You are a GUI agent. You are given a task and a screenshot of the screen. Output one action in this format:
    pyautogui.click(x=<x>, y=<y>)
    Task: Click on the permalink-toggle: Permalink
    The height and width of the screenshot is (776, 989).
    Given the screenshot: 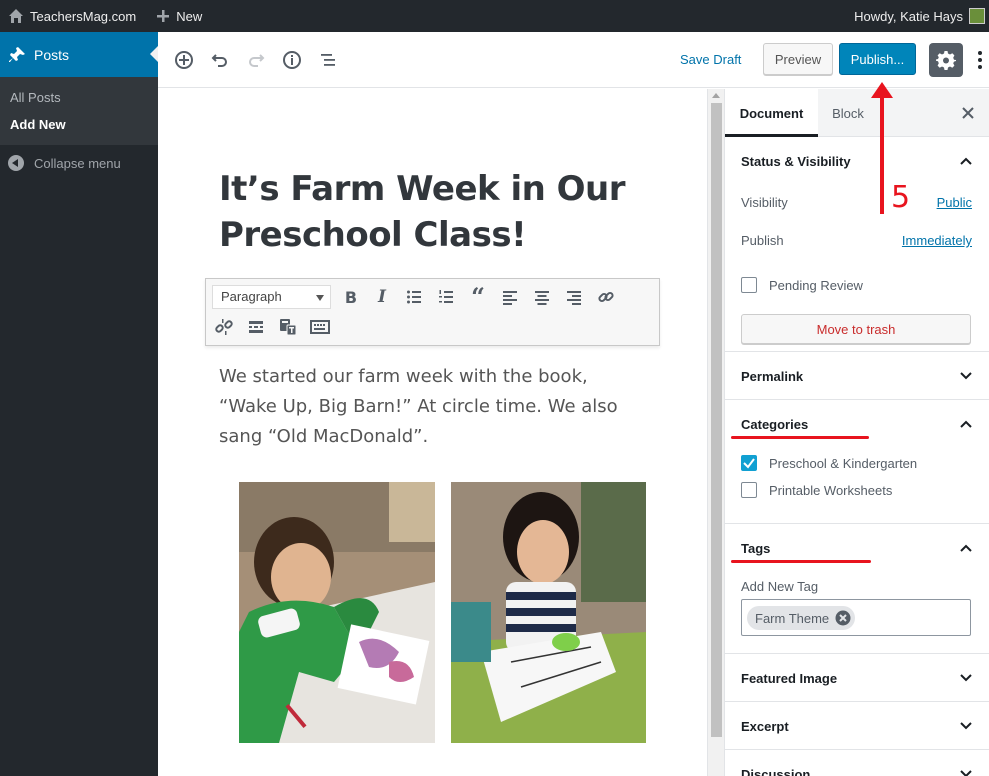 What is the action you would take?
    pyautogui.click(x=857, y=376)
    